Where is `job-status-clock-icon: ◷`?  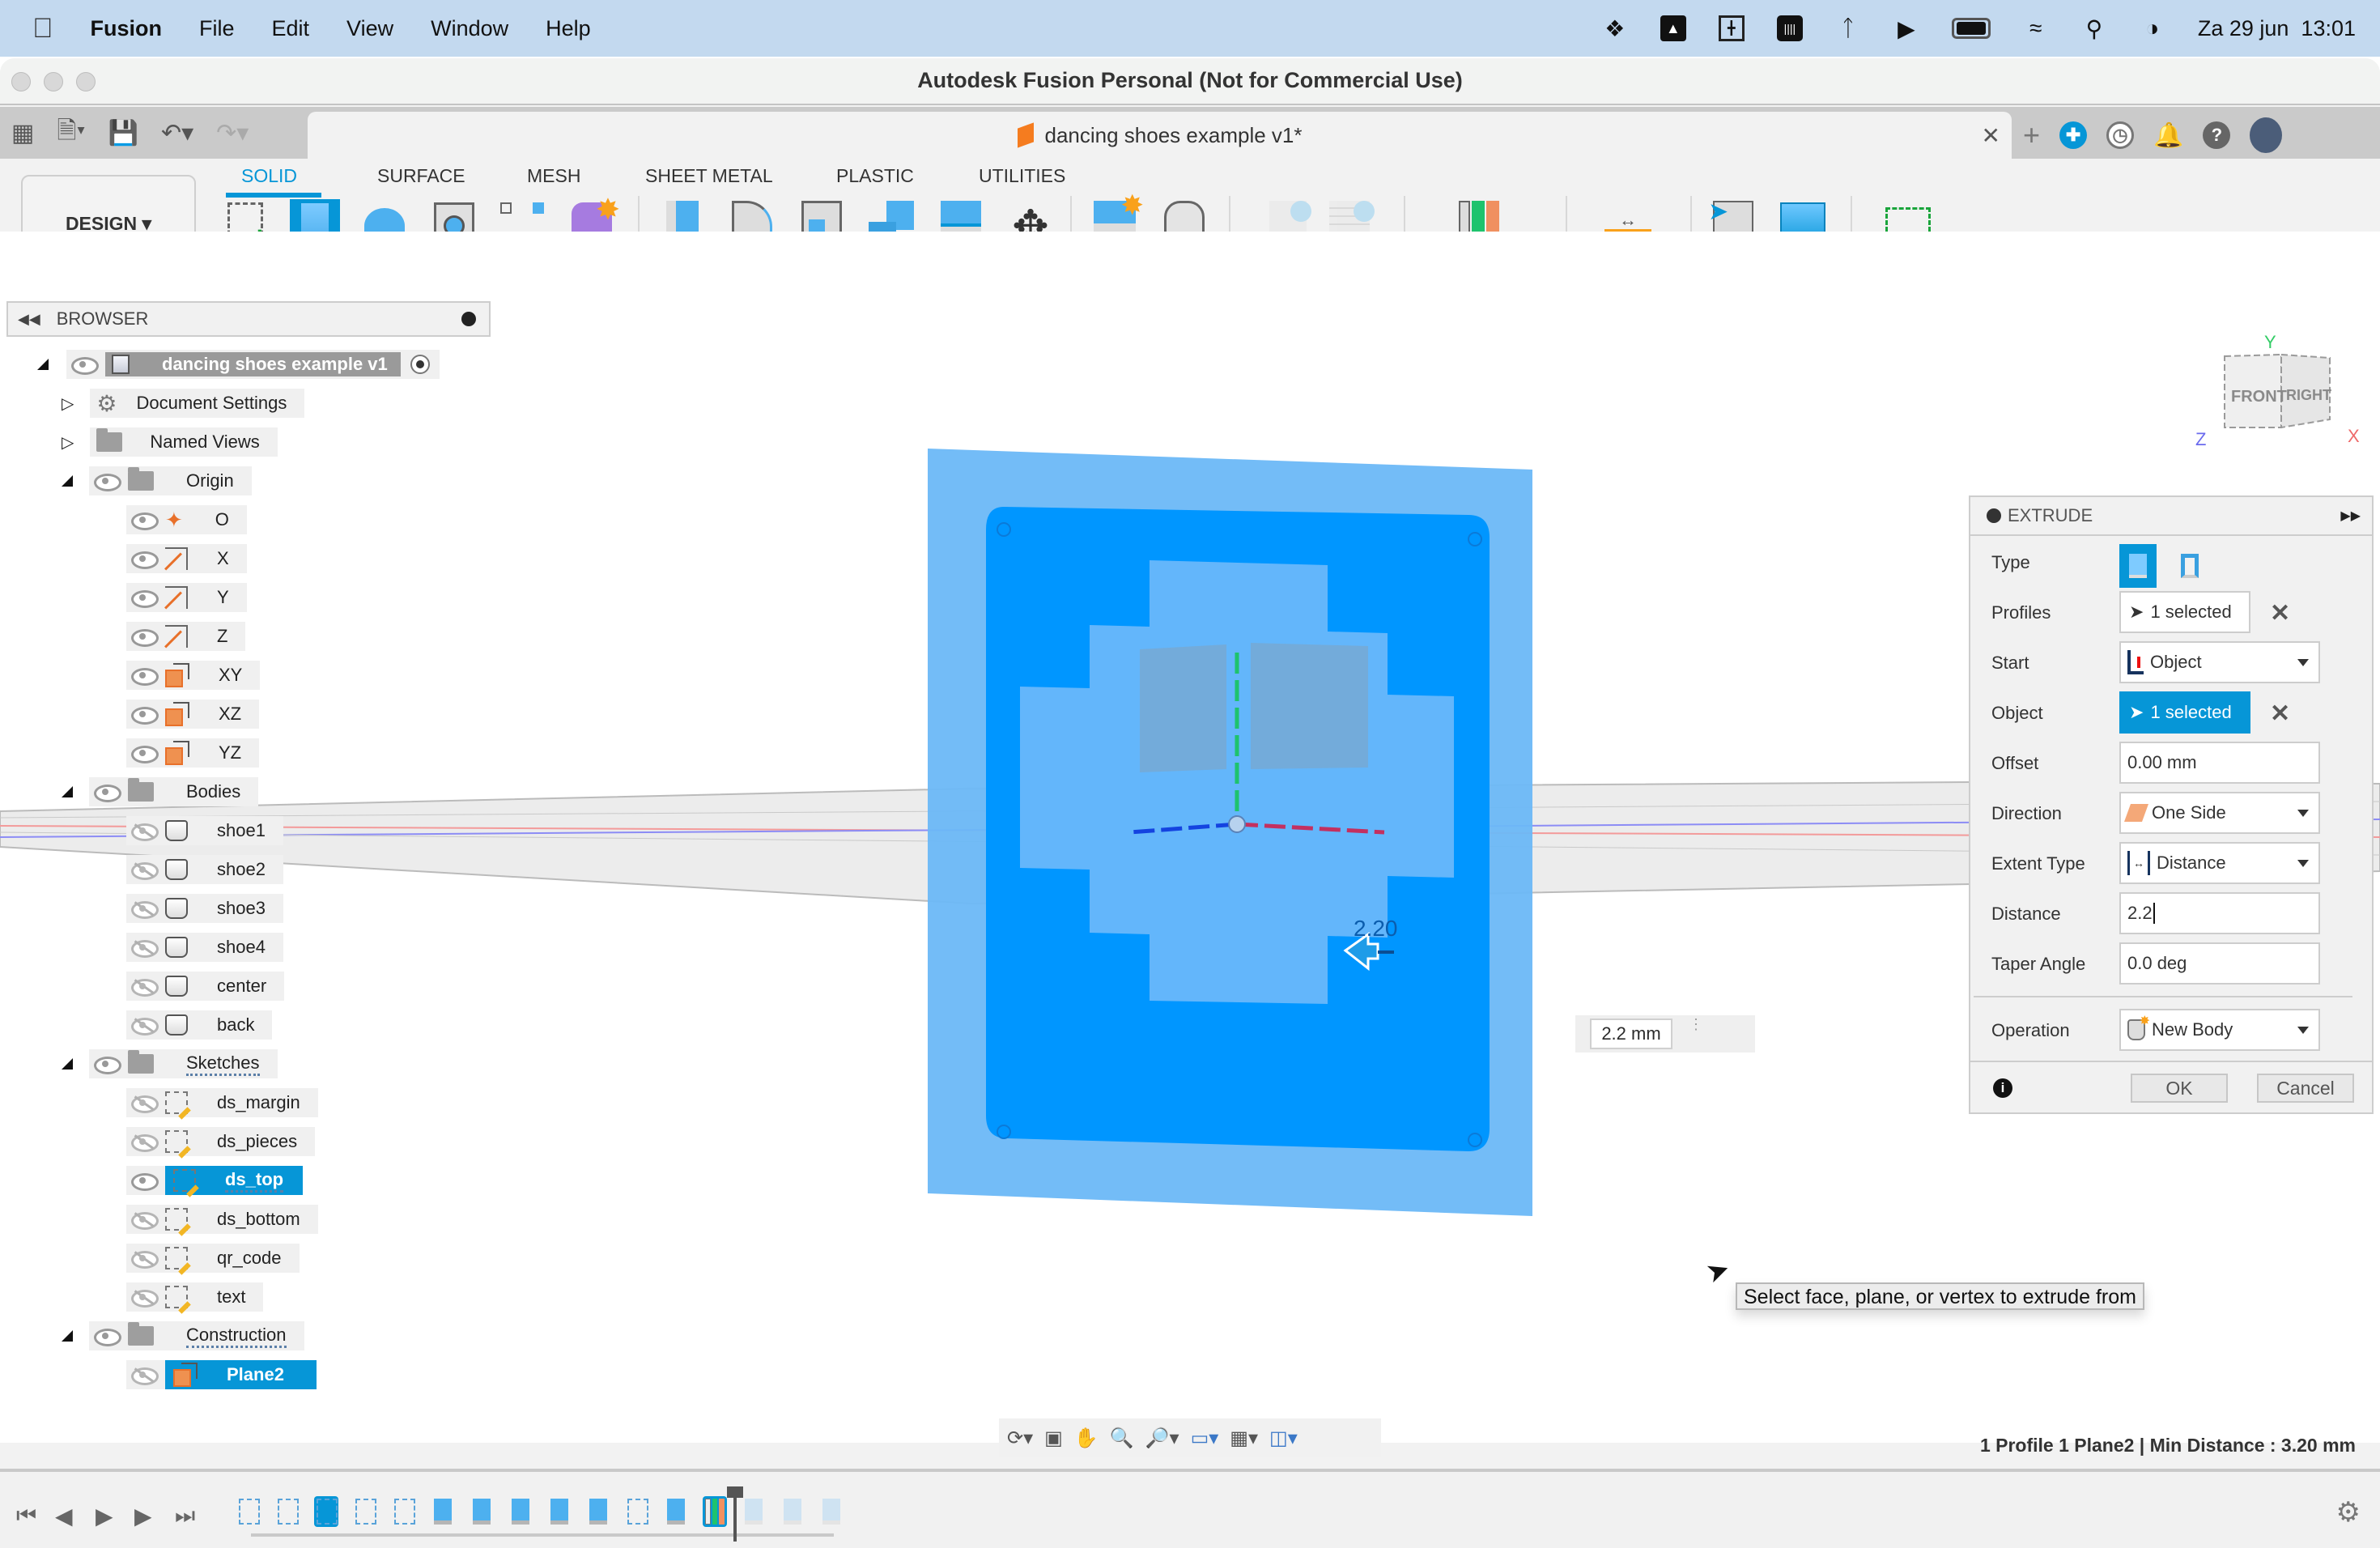 job-status-clock-icon: ◷ is located at coordinates (2120, 135).